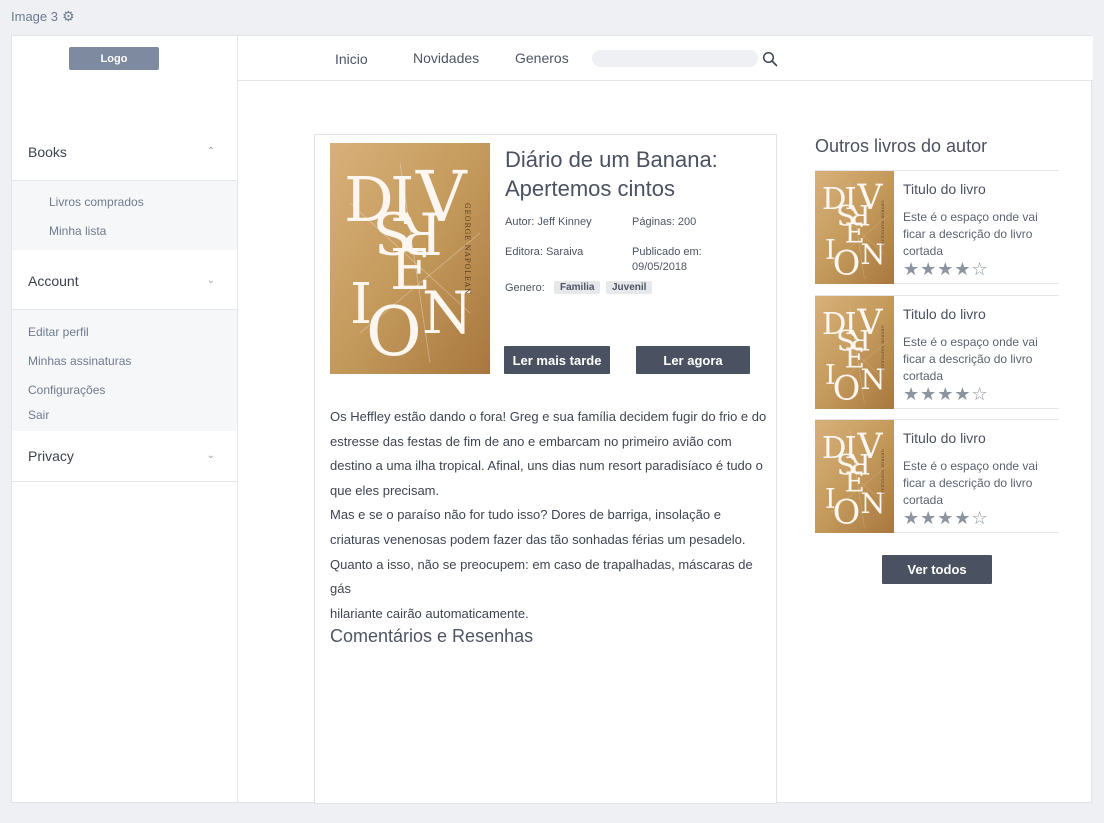  What do you see at coordinates (38, 415) in the screenshot?
I see `sidebar-item-sair: Sair` at bounding box center [38, 415].